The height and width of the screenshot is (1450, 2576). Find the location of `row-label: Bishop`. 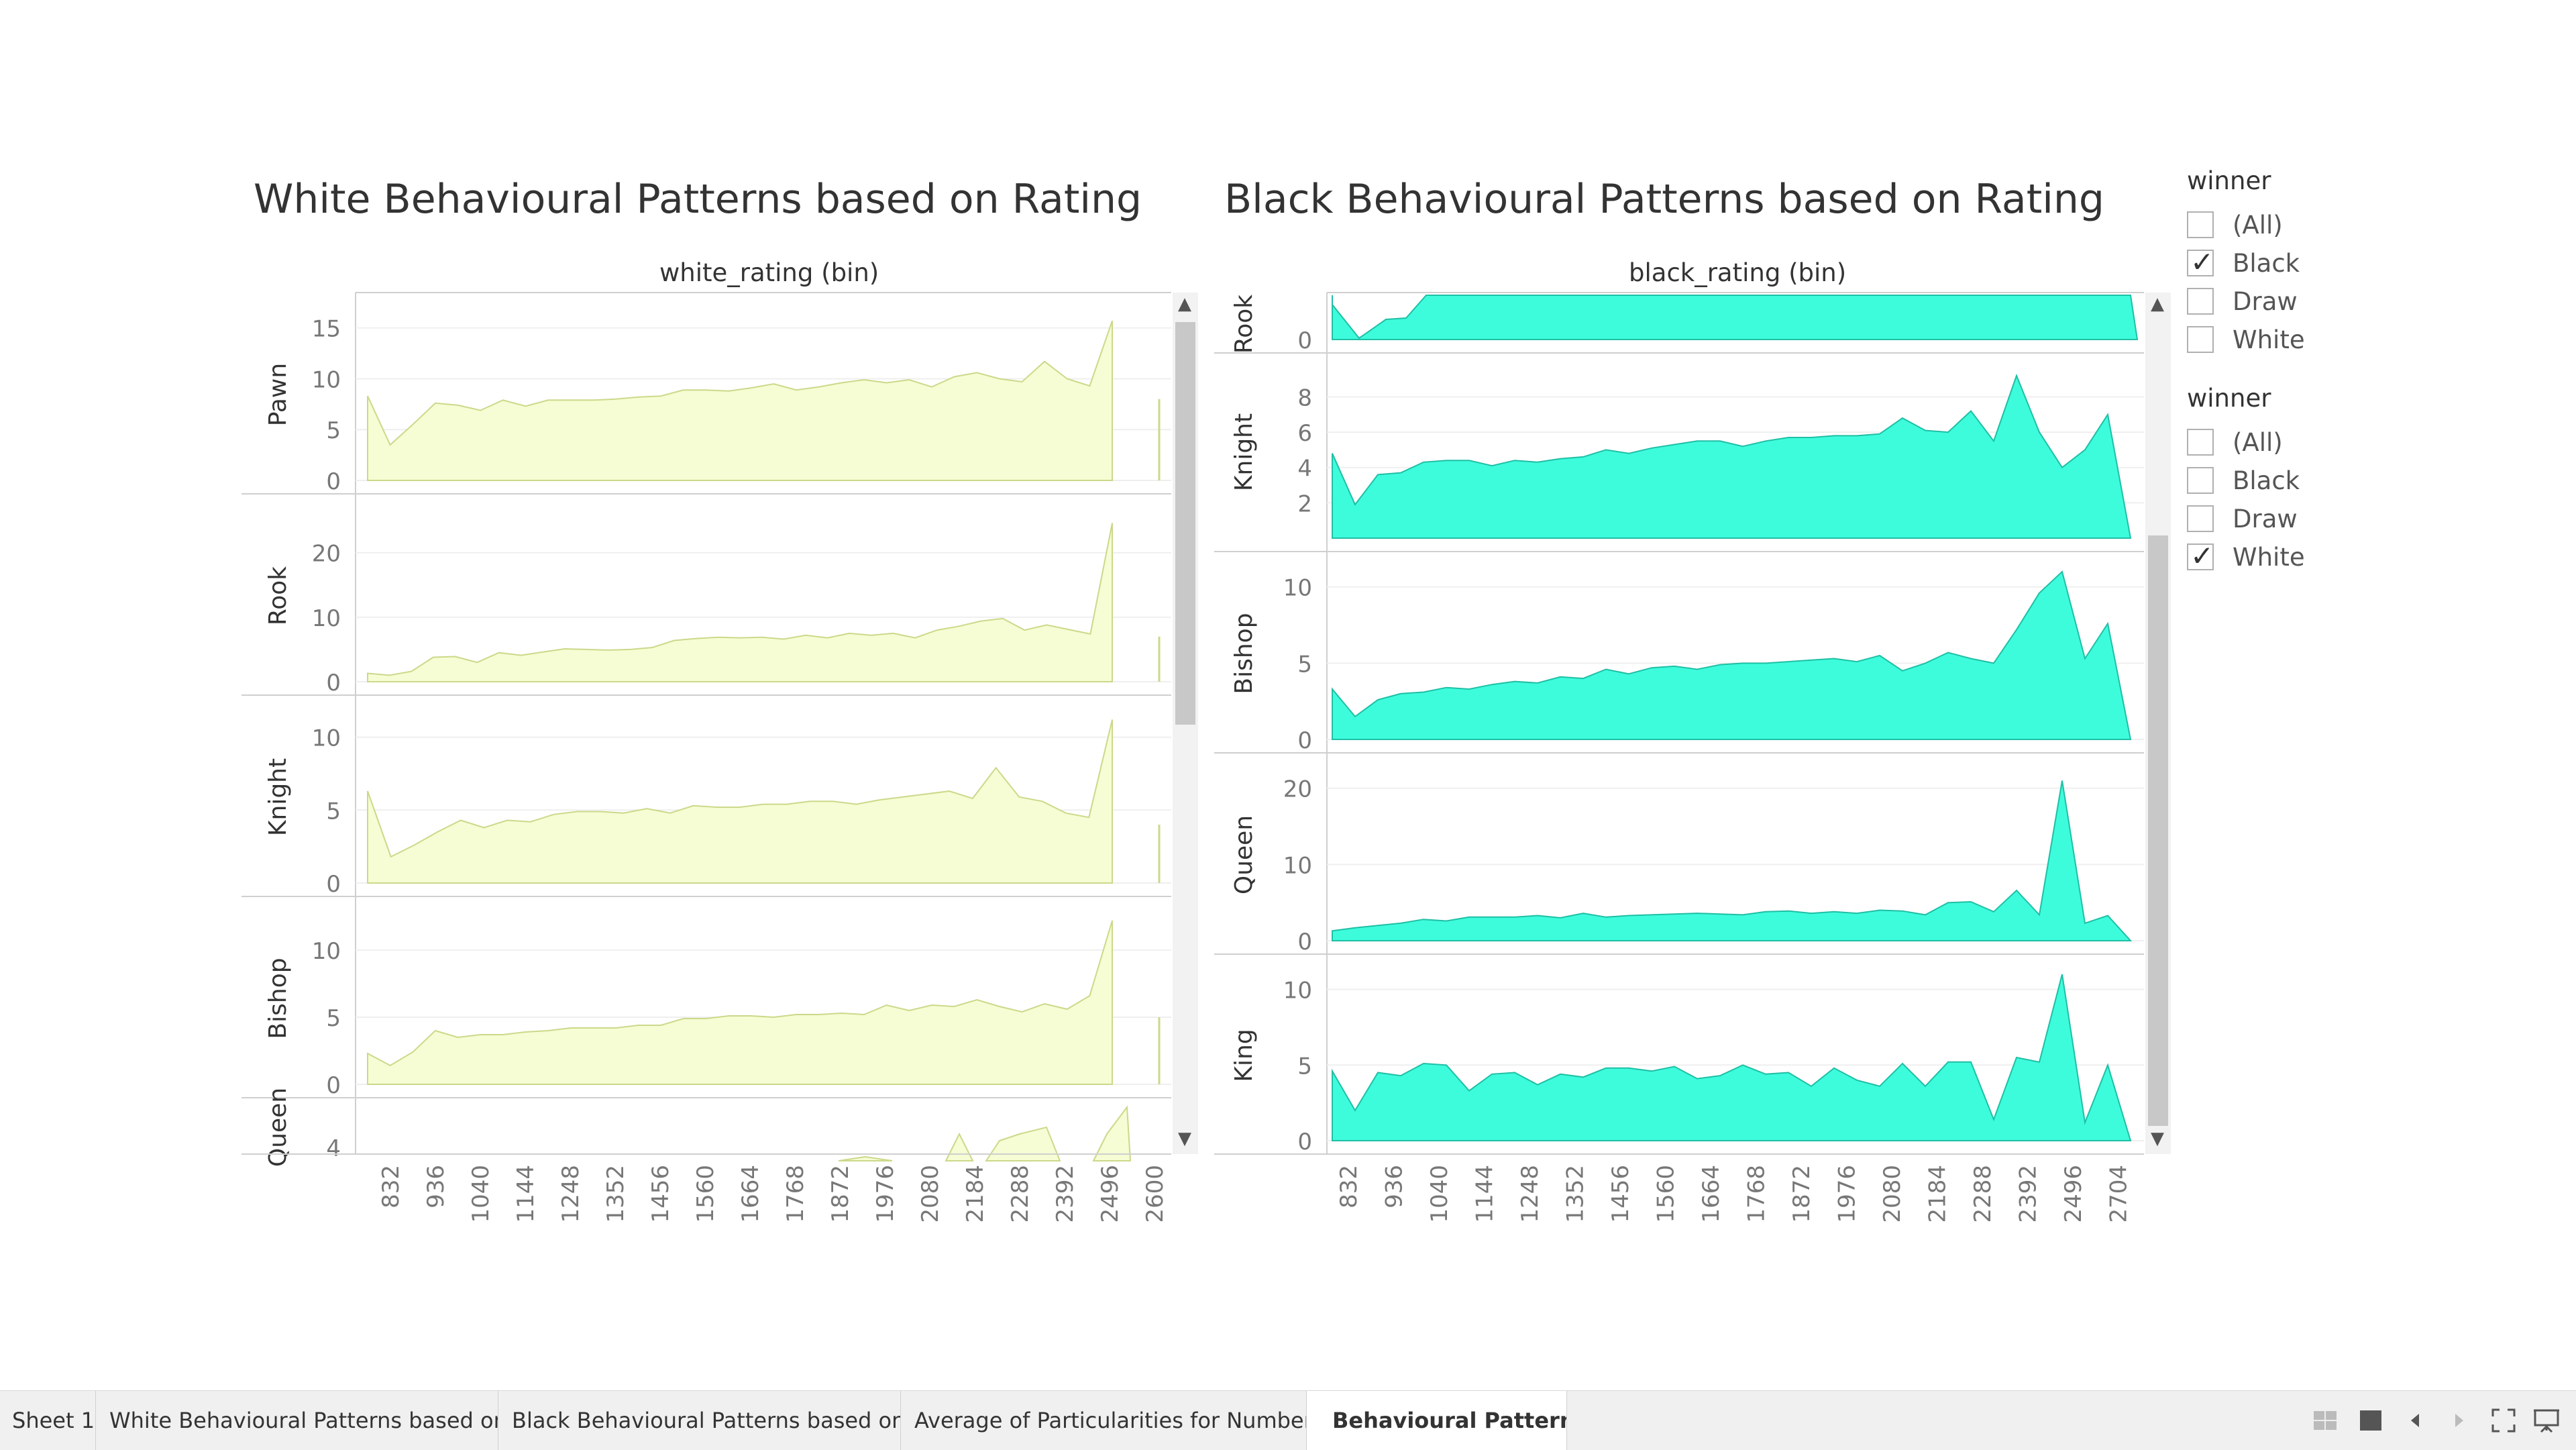

row-label: Bishop is located at coordinates (278, 998).